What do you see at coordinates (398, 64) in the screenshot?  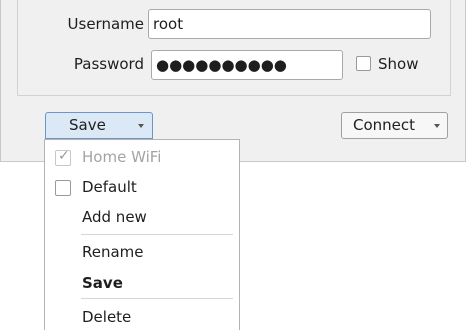 I see `show-password-label: Show` at bounding box center [398, 64].